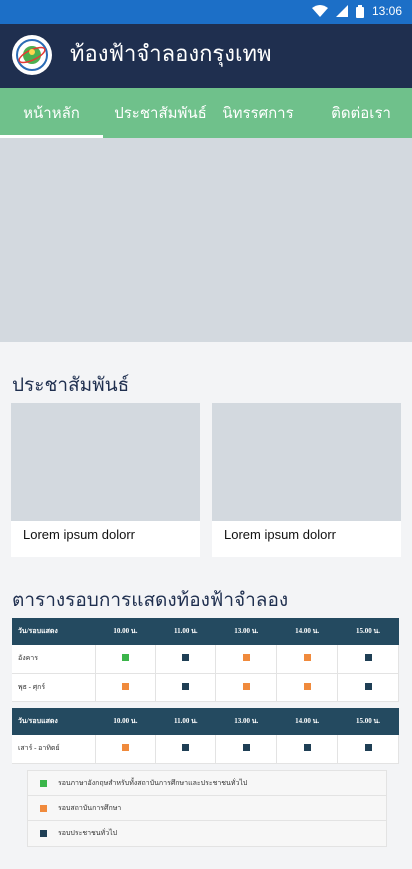  Describe the element at coordinates (54, 687) in the screenshot. I see `schedule-day: พุธ - ศุกร์` at that location.